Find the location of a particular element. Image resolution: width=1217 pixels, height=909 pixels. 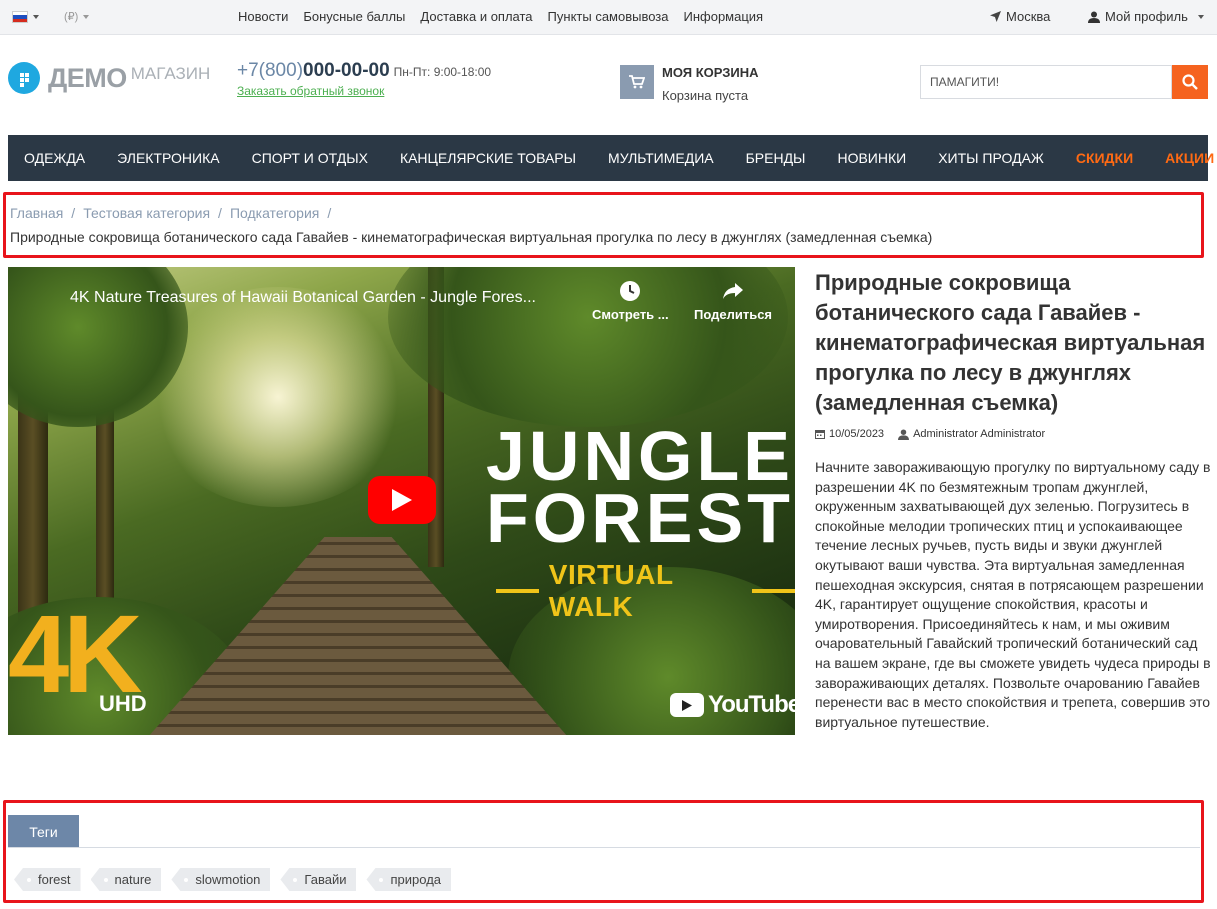

video-4k-badge: 4K is located at coordinates (75, 654).